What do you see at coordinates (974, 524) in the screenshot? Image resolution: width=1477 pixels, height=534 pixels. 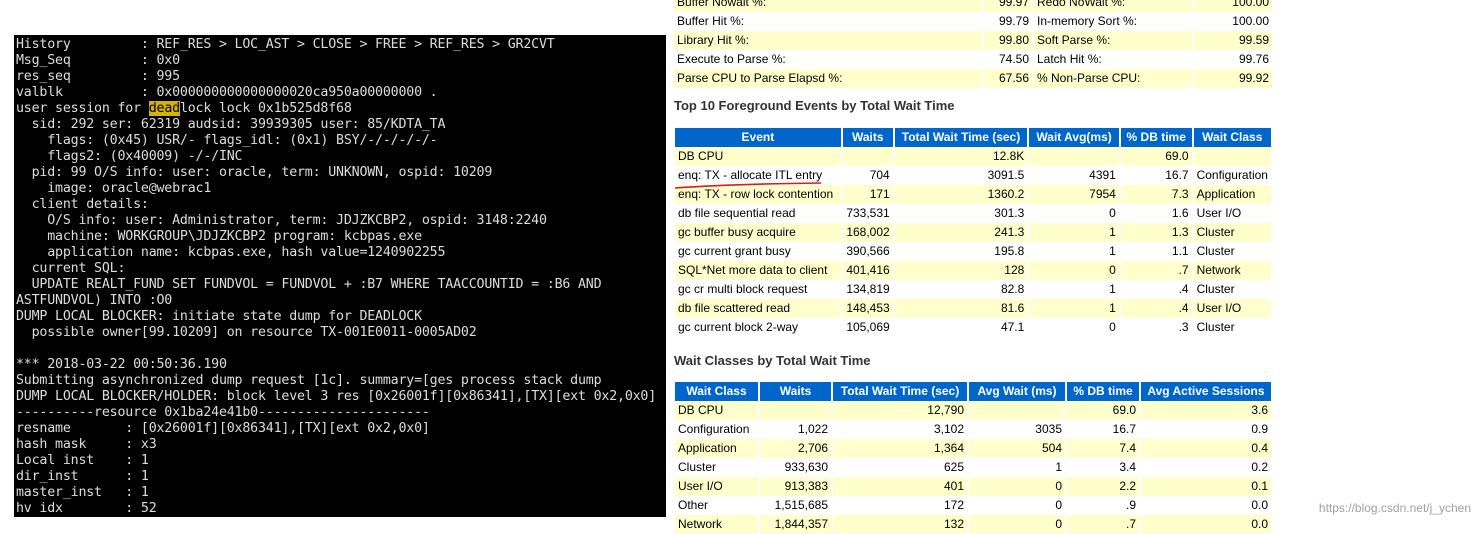 I see `table-row: Network 1,844,357 132 0.7 0.0` at bounding box center [974, 524].